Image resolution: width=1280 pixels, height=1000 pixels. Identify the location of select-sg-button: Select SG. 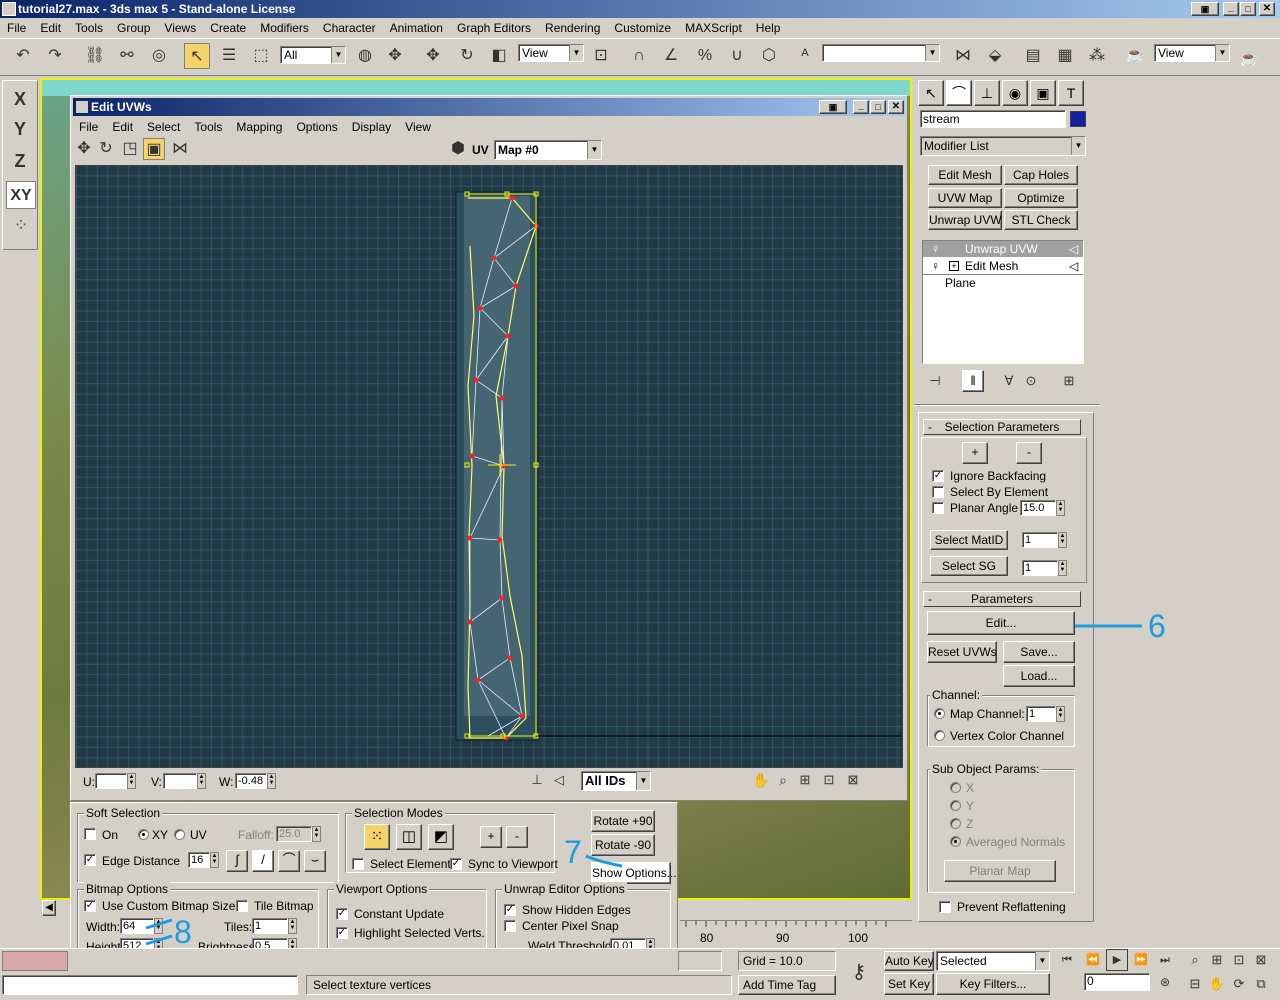
(969, 566).